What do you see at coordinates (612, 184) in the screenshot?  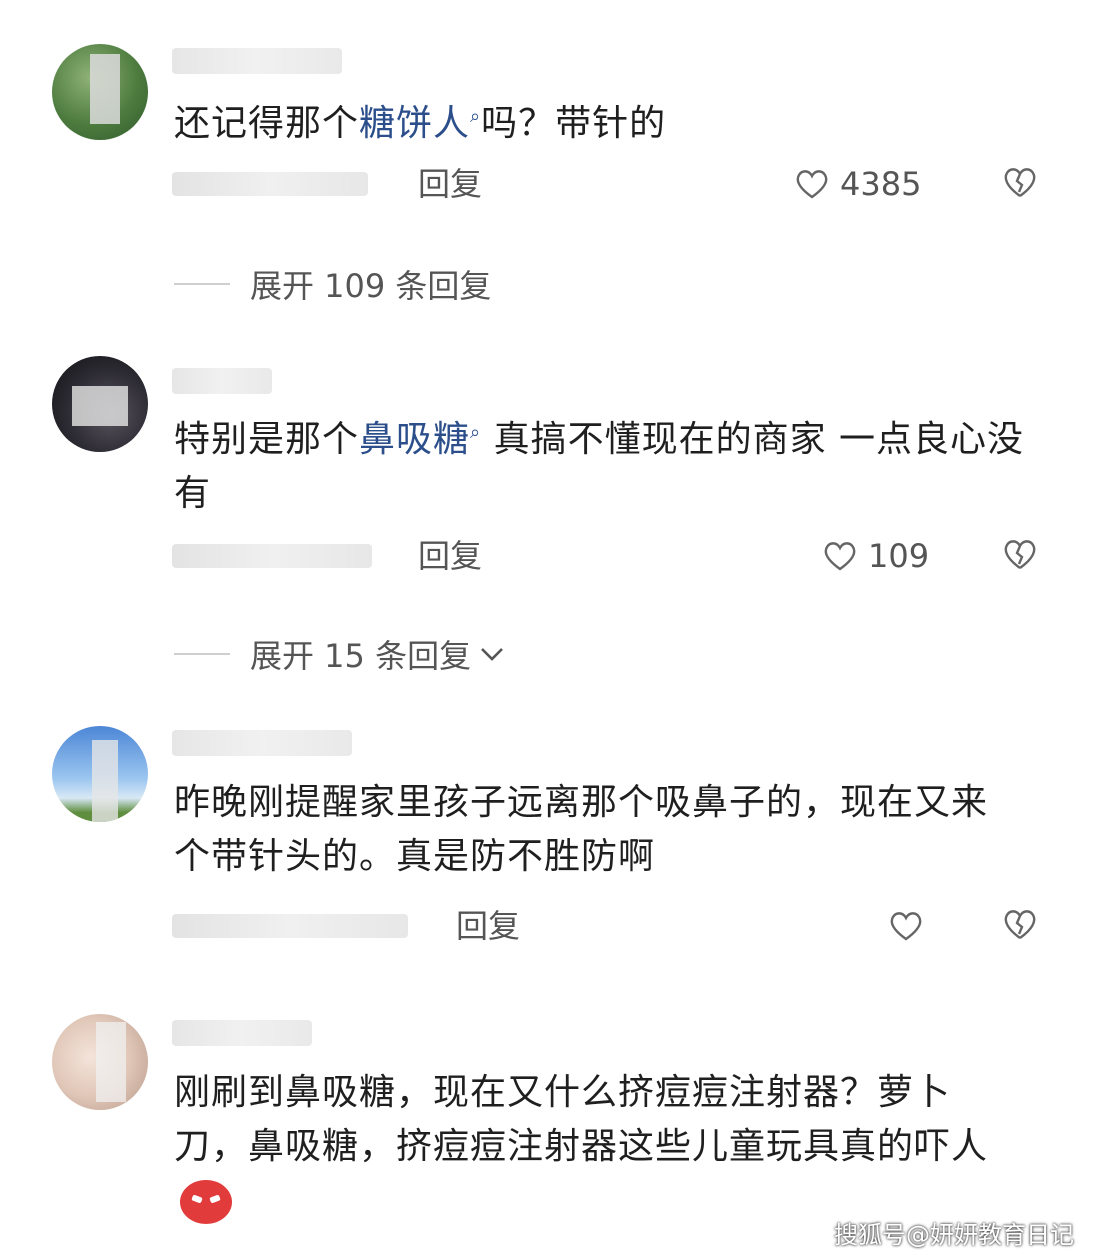 I see `comment-meta: 回复 4385` at bounding box center [612, 184].